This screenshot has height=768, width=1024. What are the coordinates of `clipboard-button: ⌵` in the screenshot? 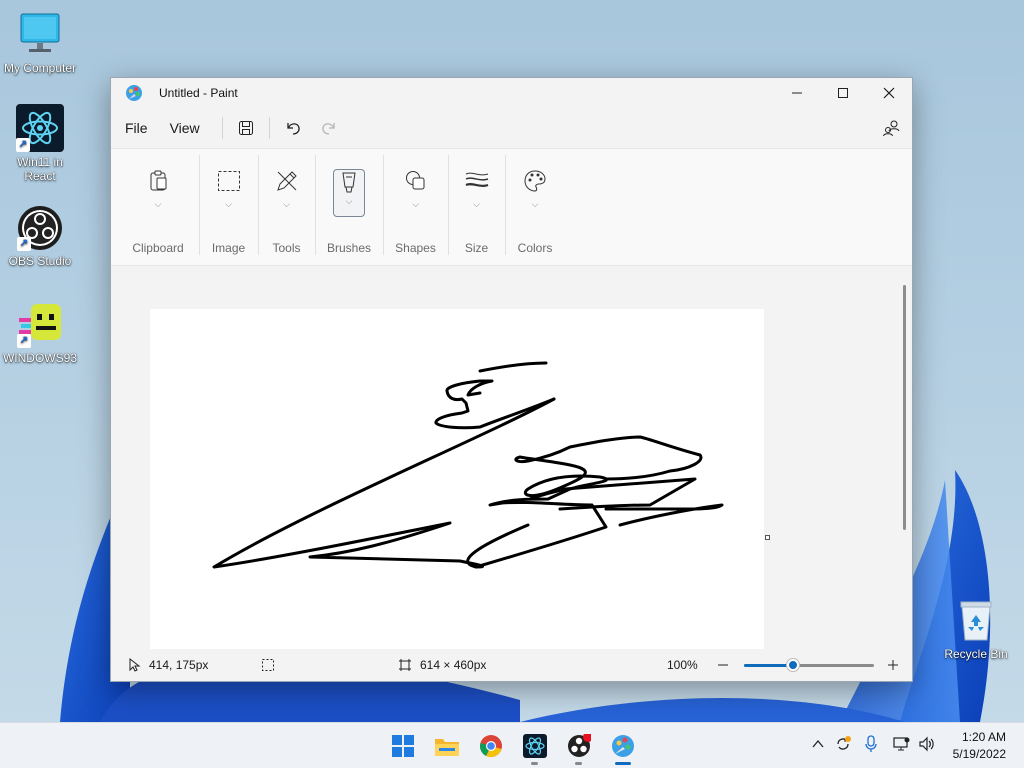 It's located at (158, 193).